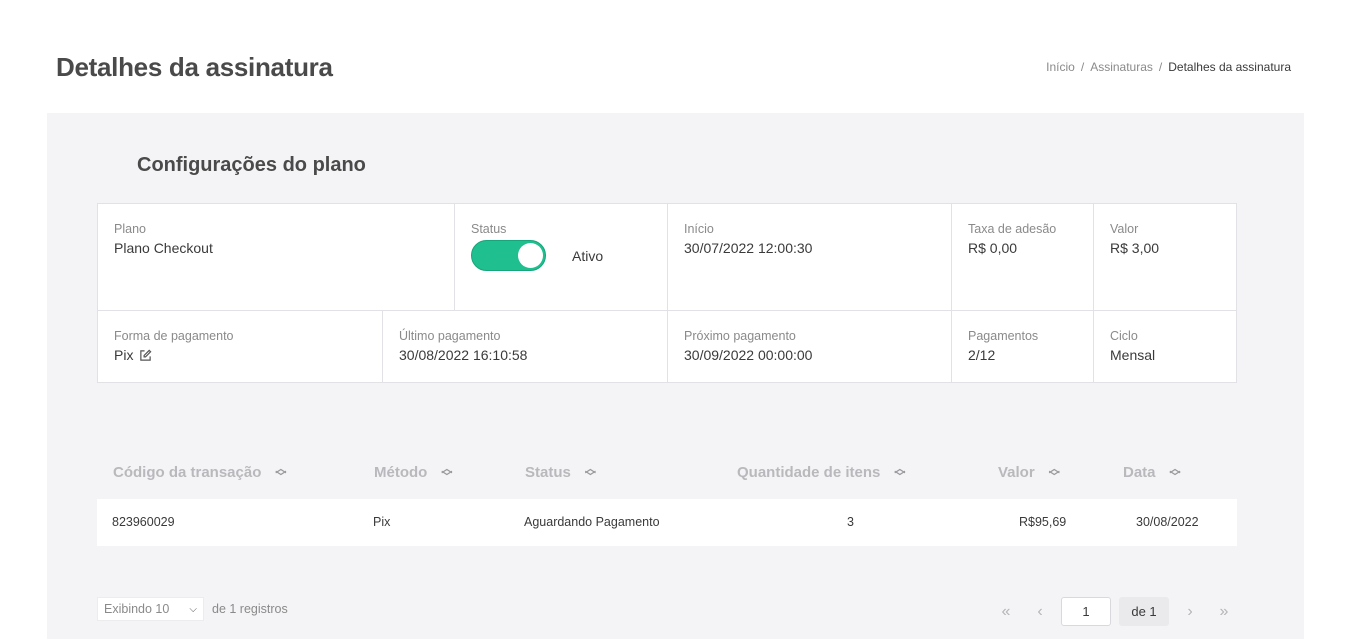  What do you see at coordinates (809, 472) in the screenshot?
I see `column-label: Quantidade de itens` at bounding box center [809, 472].